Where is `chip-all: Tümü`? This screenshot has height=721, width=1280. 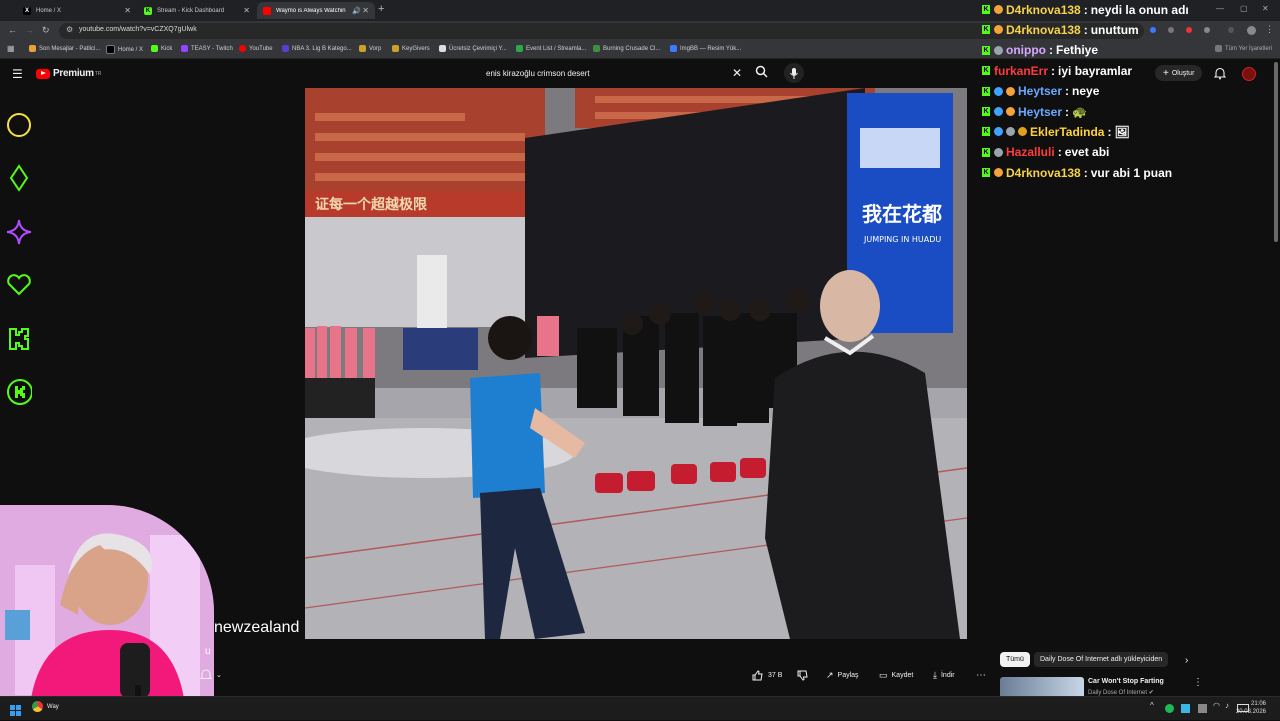 chip-all: Tümü is located at coordinates (1015, 659).